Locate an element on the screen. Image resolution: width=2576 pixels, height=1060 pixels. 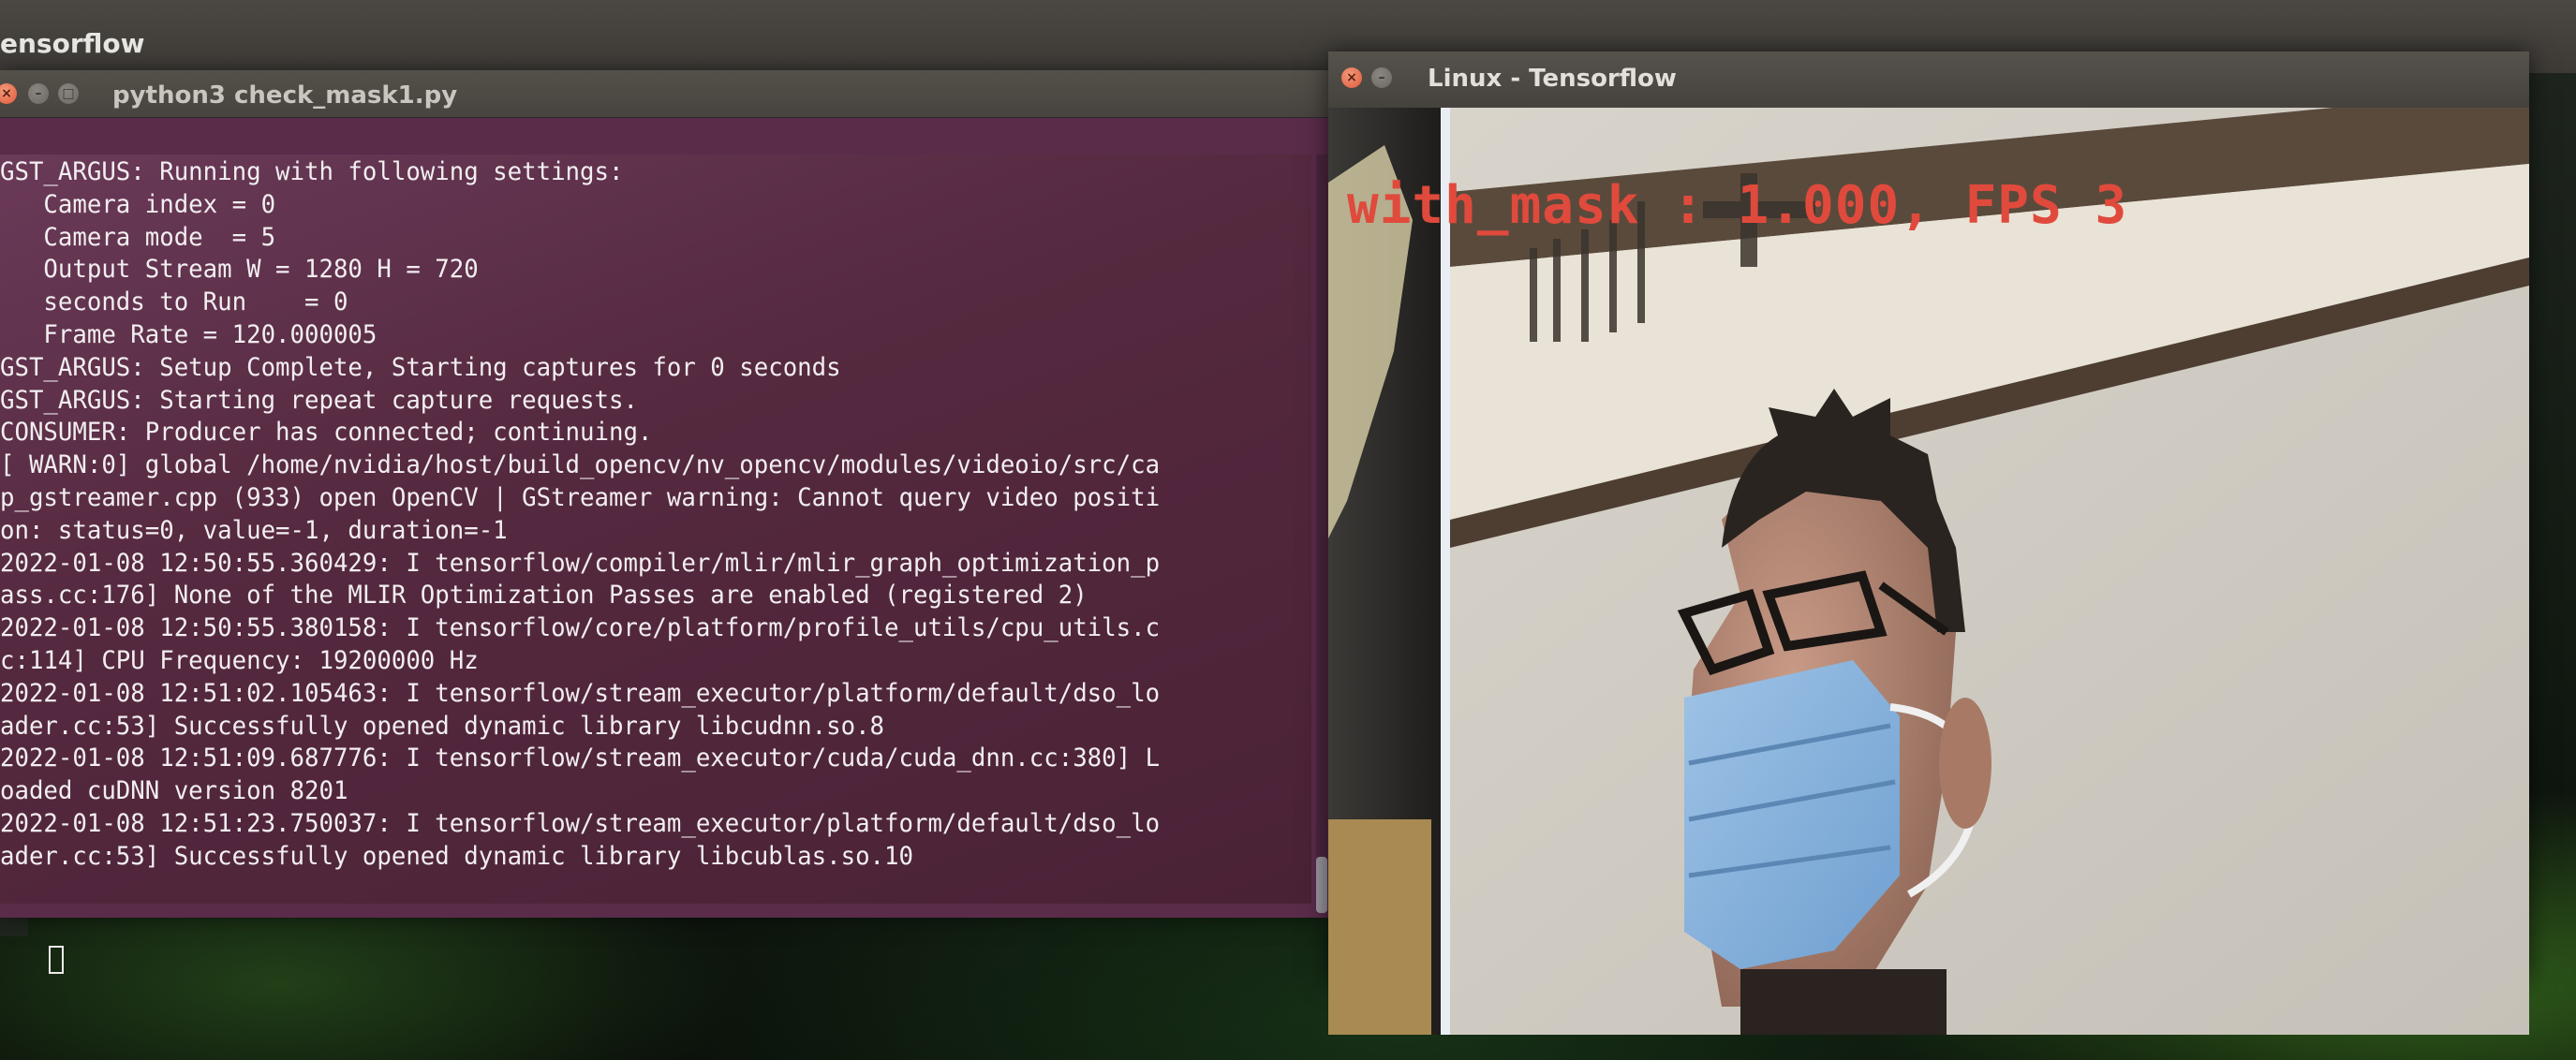
detection-label: with_mask : 1.000, FPS 3 is located at coordinates (1738, 205).